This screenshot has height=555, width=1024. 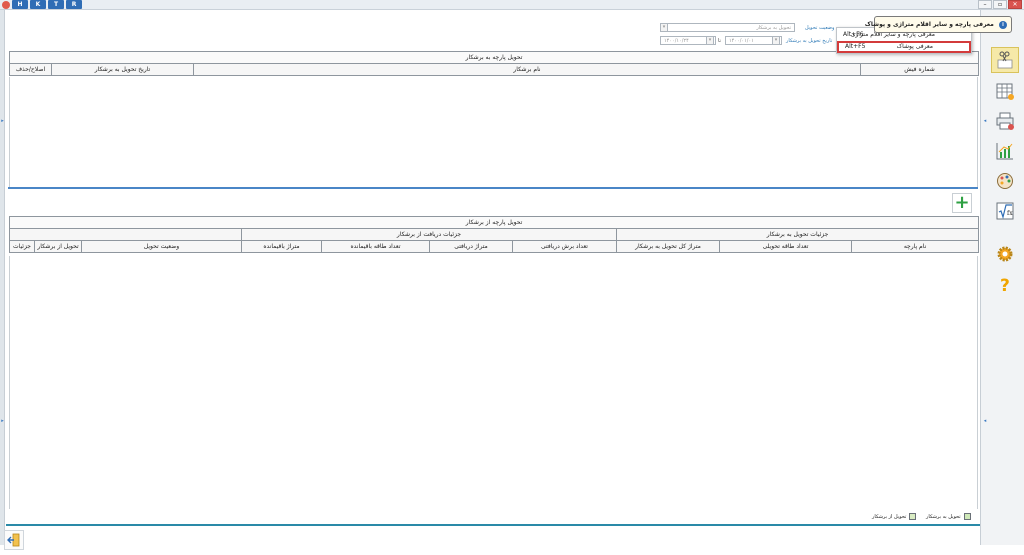 What do you see at coordinates (564, 246) in the screenshot?
I see `column-header-received-cuts: تعداد برش دریافتی` at bounding box center [564, 246].